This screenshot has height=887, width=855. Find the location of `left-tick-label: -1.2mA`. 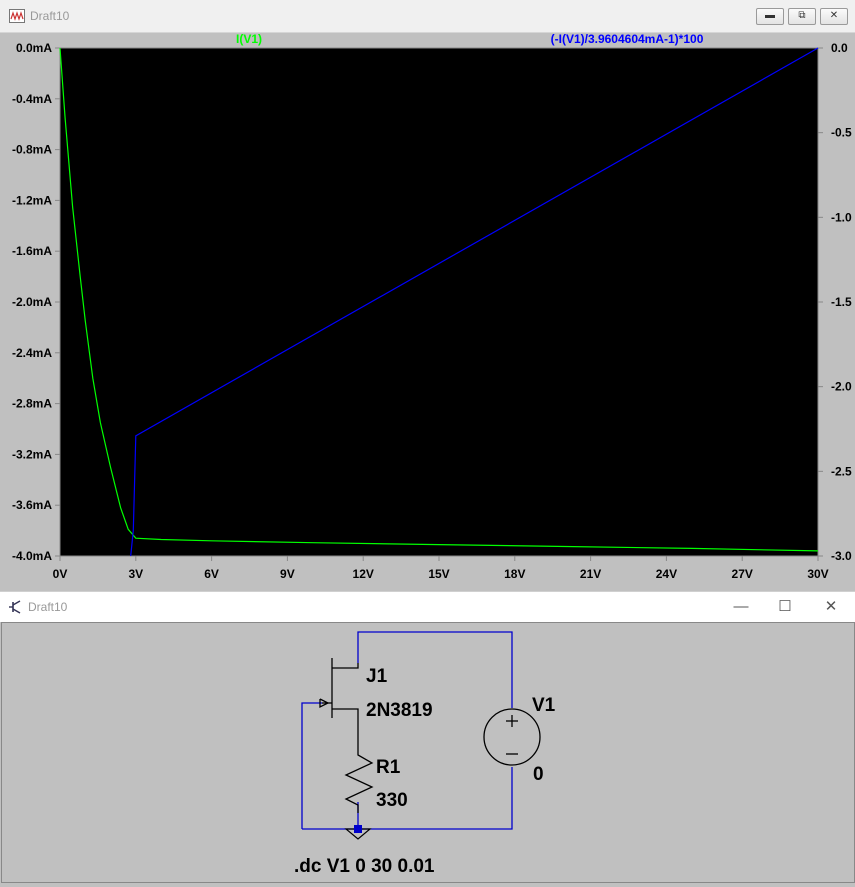

left-tick-label: -1.2mA is located at coordinates (32, 200).